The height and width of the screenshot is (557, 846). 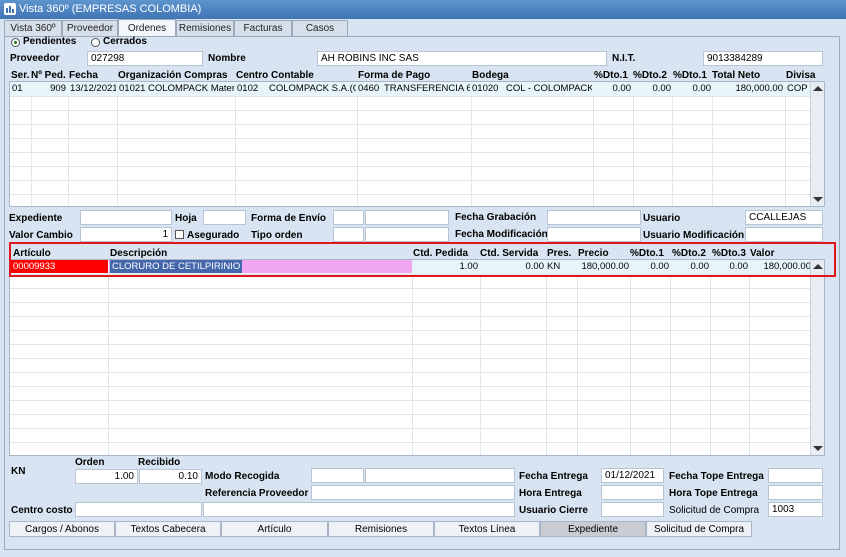 I want to click on scroll-up-icon, so click(x=818, y=88).